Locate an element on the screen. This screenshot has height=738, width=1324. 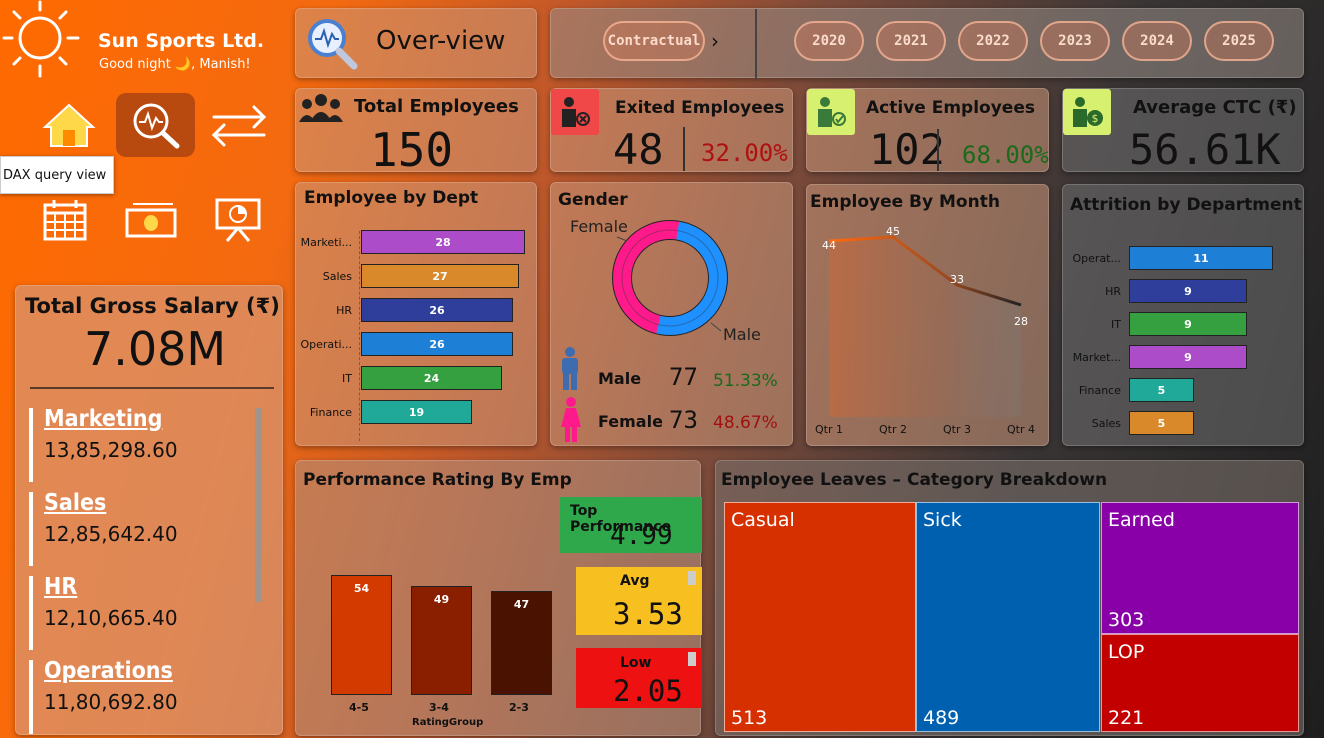
low-performance-box: Low 2.05 is located at coordinates (639, 678).